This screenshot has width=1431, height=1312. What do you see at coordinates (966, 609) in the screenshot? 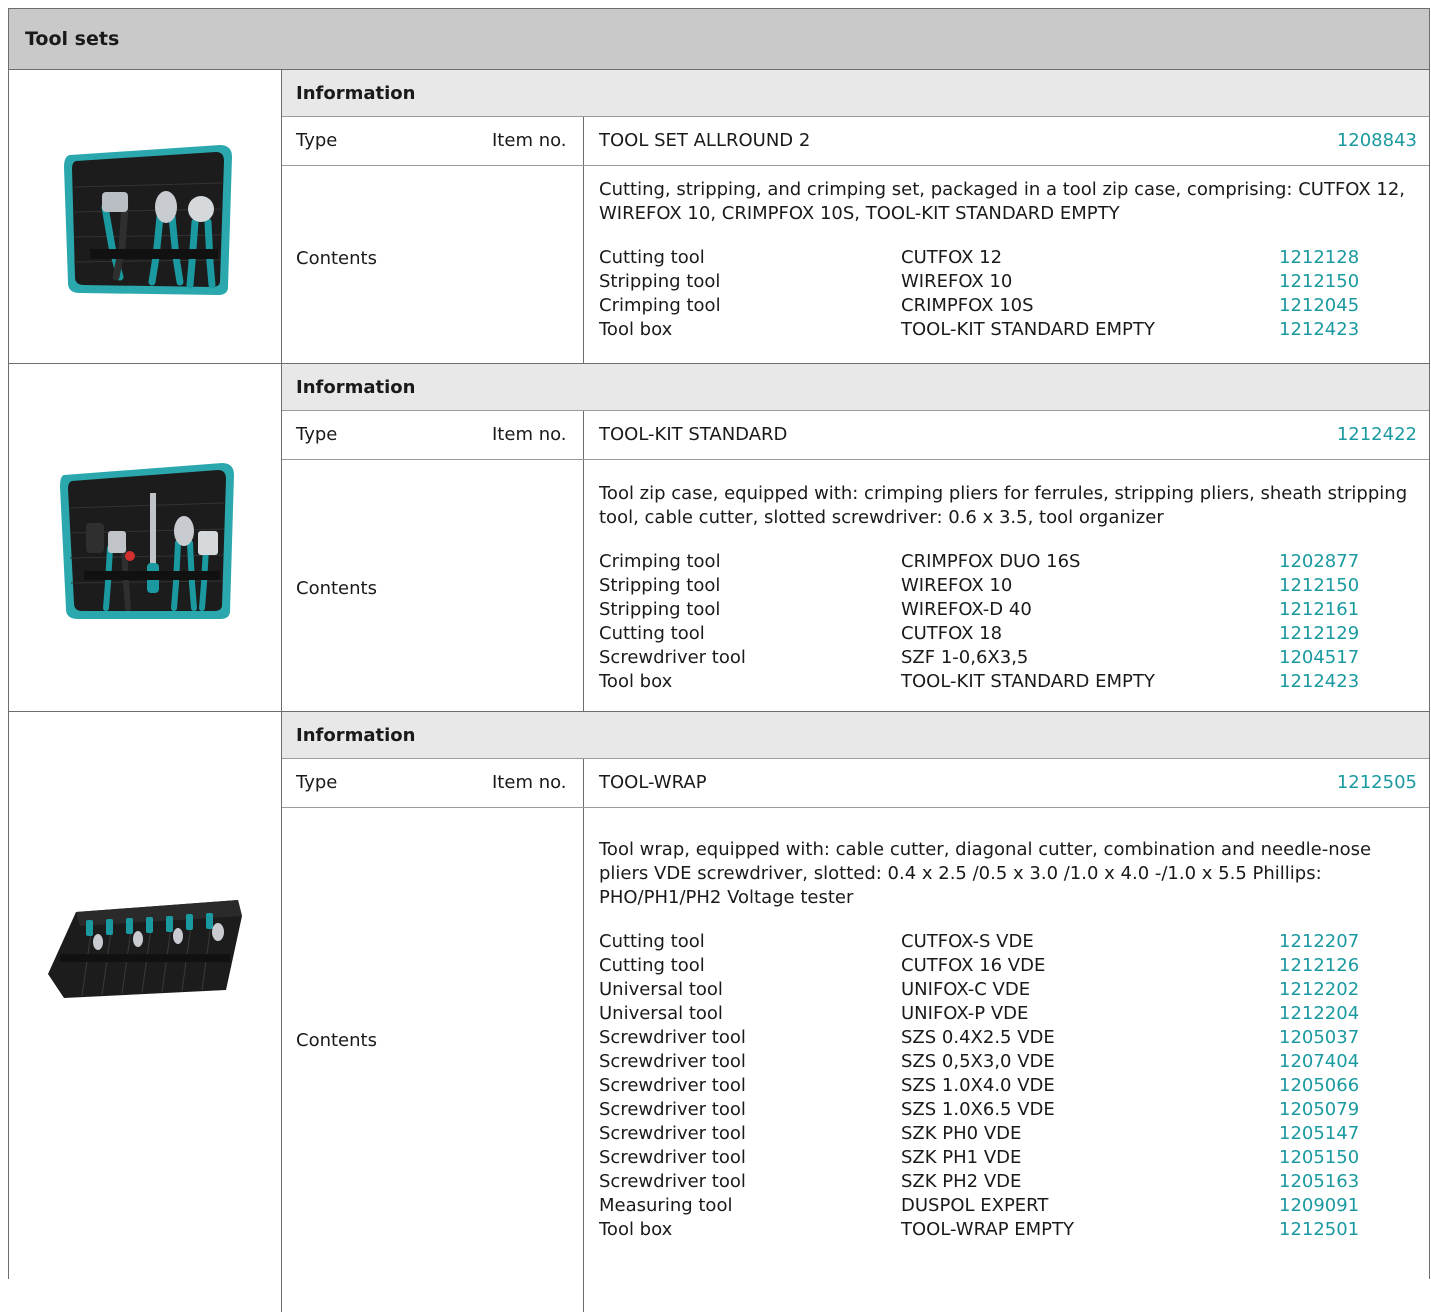
I see `component-name: WIREFOX-D 40` at bounding box center [966, 609].